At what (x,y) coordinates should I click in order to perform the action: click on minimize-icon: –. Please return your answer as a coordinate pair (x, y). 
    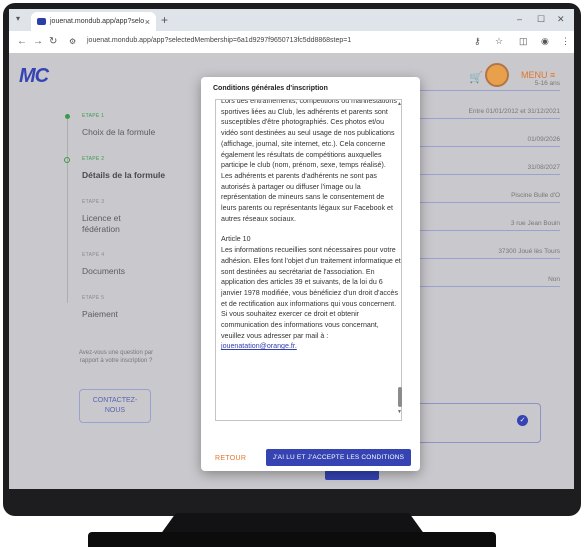
    Looking at the image, I should click on (519, 19).